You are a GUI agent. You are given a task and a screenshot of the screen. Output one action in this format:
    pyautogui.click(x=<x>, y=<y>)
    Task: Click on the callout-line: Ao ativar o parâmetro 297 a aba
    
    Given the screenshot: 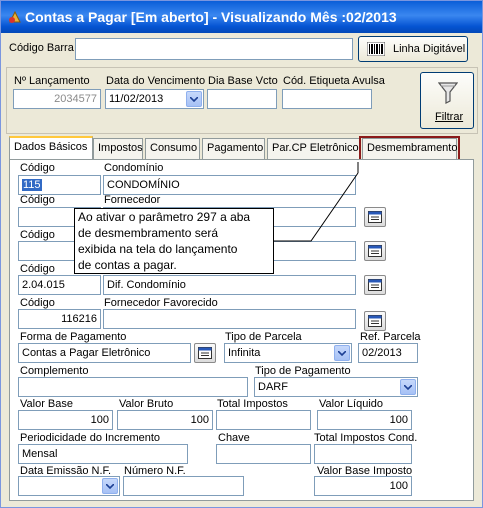 What is the action you would take?
    pyautogui.click(x=164, y=217)
    